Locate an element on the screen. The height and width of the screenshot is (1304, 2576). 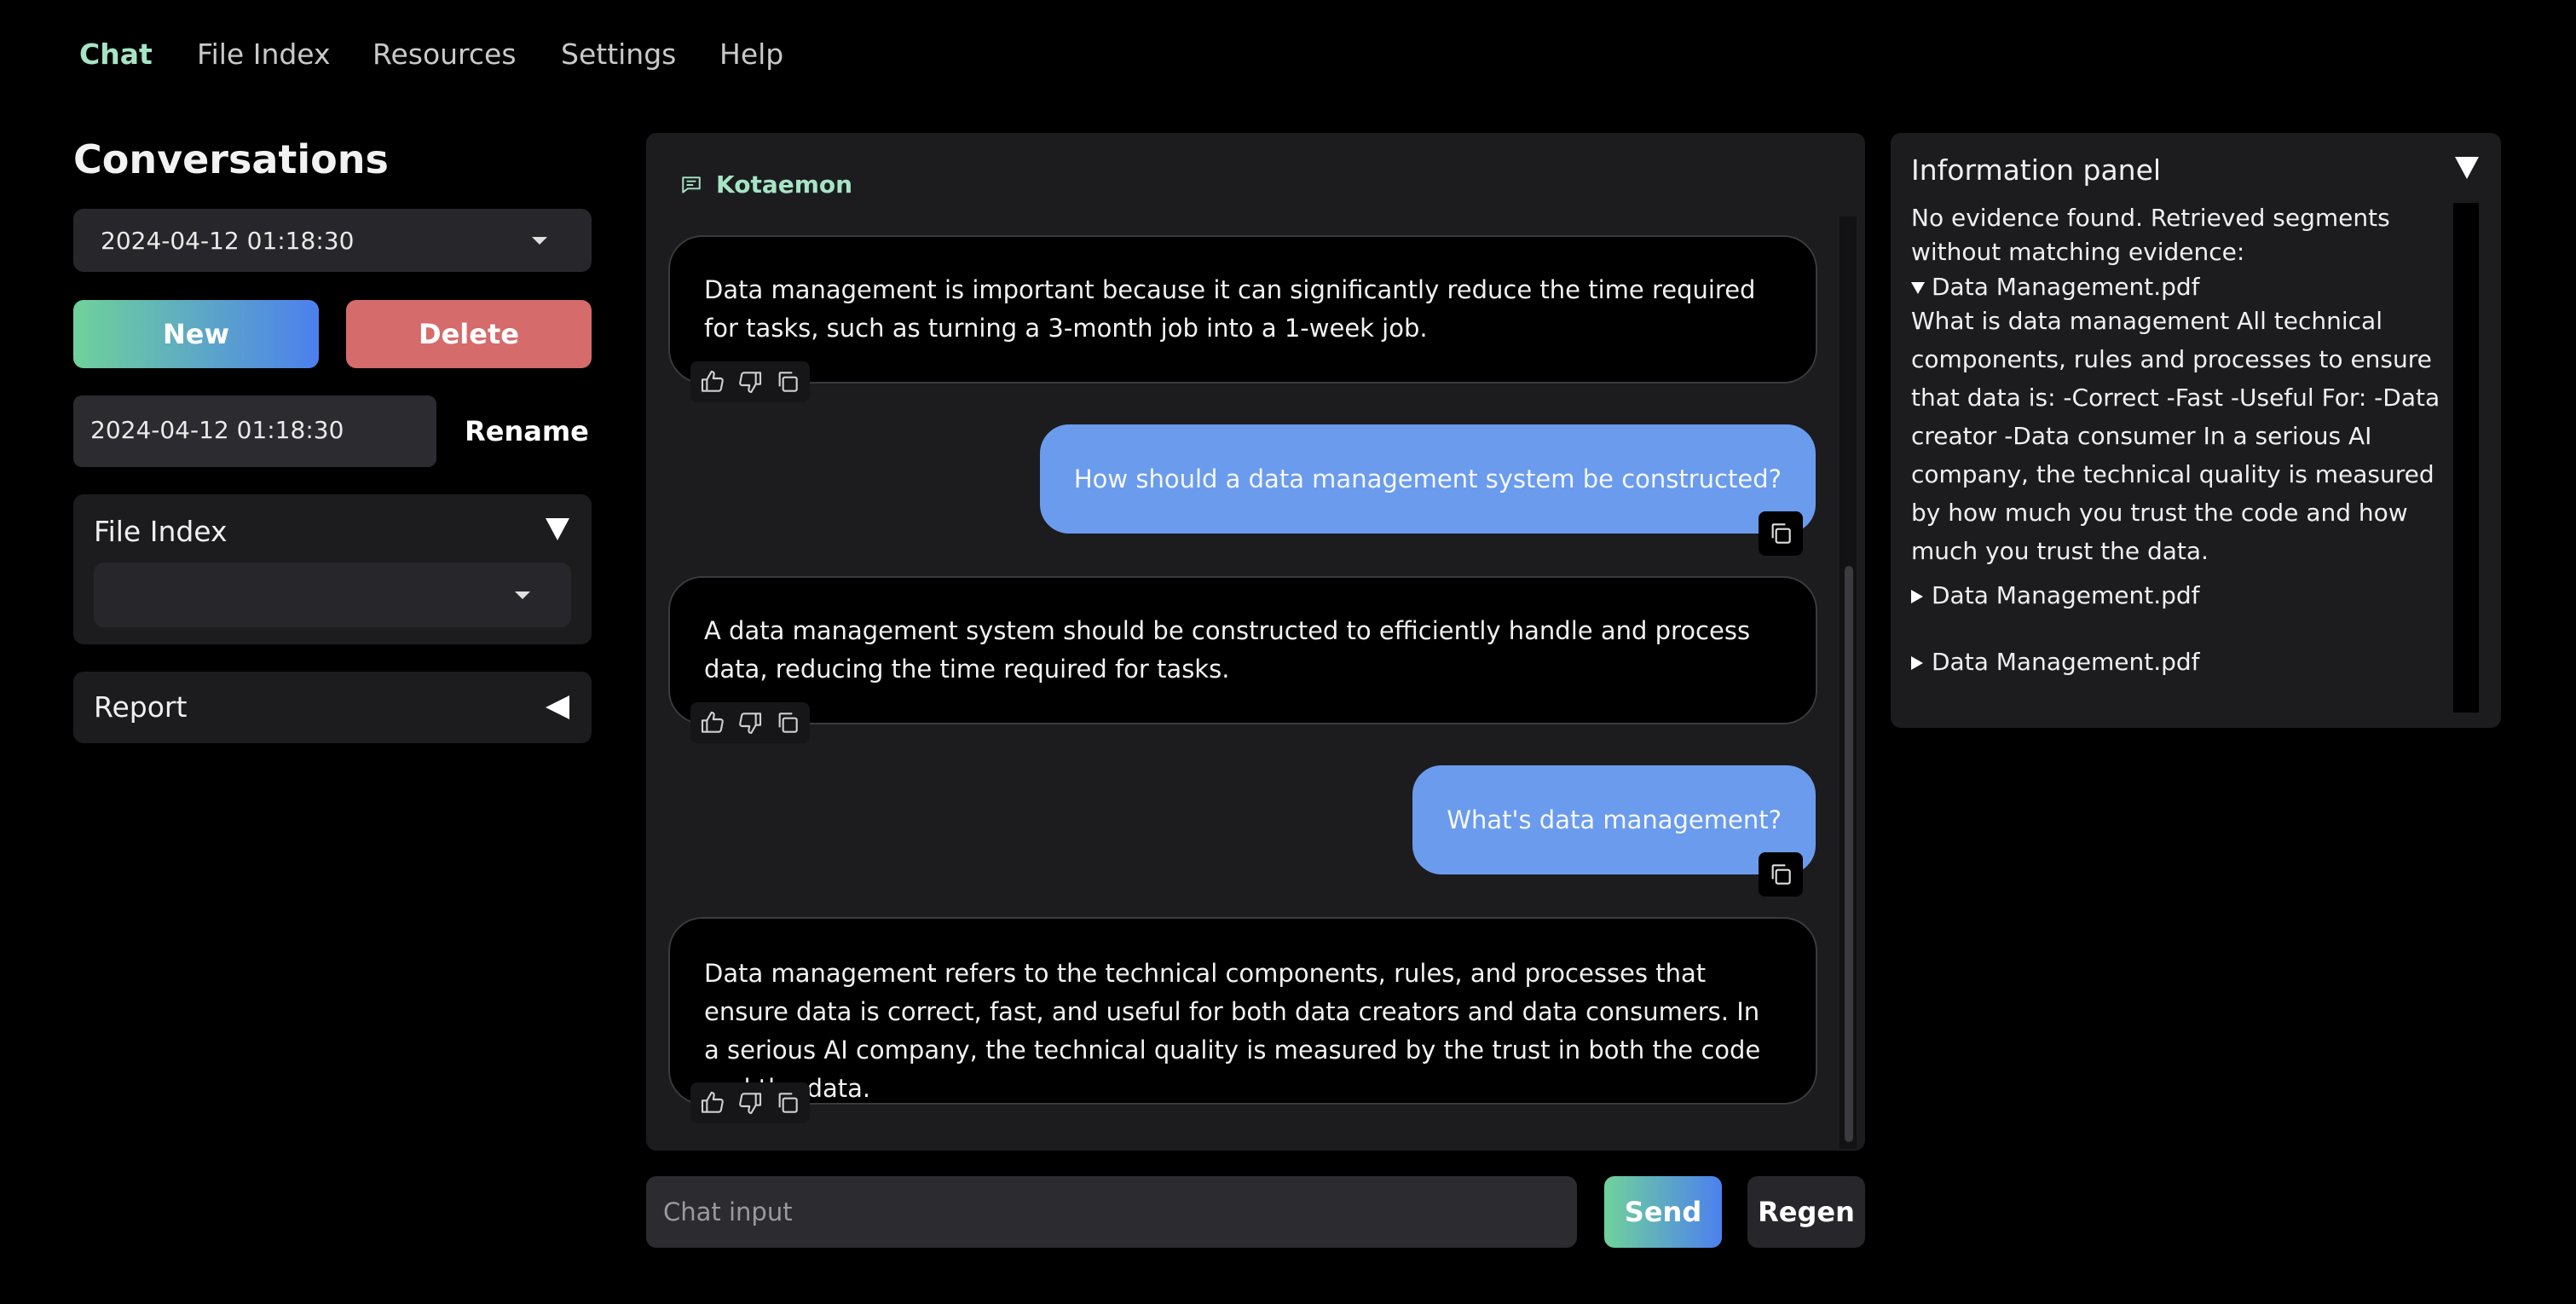
tab-file-index: File Index is located at coordinates (264, 54).